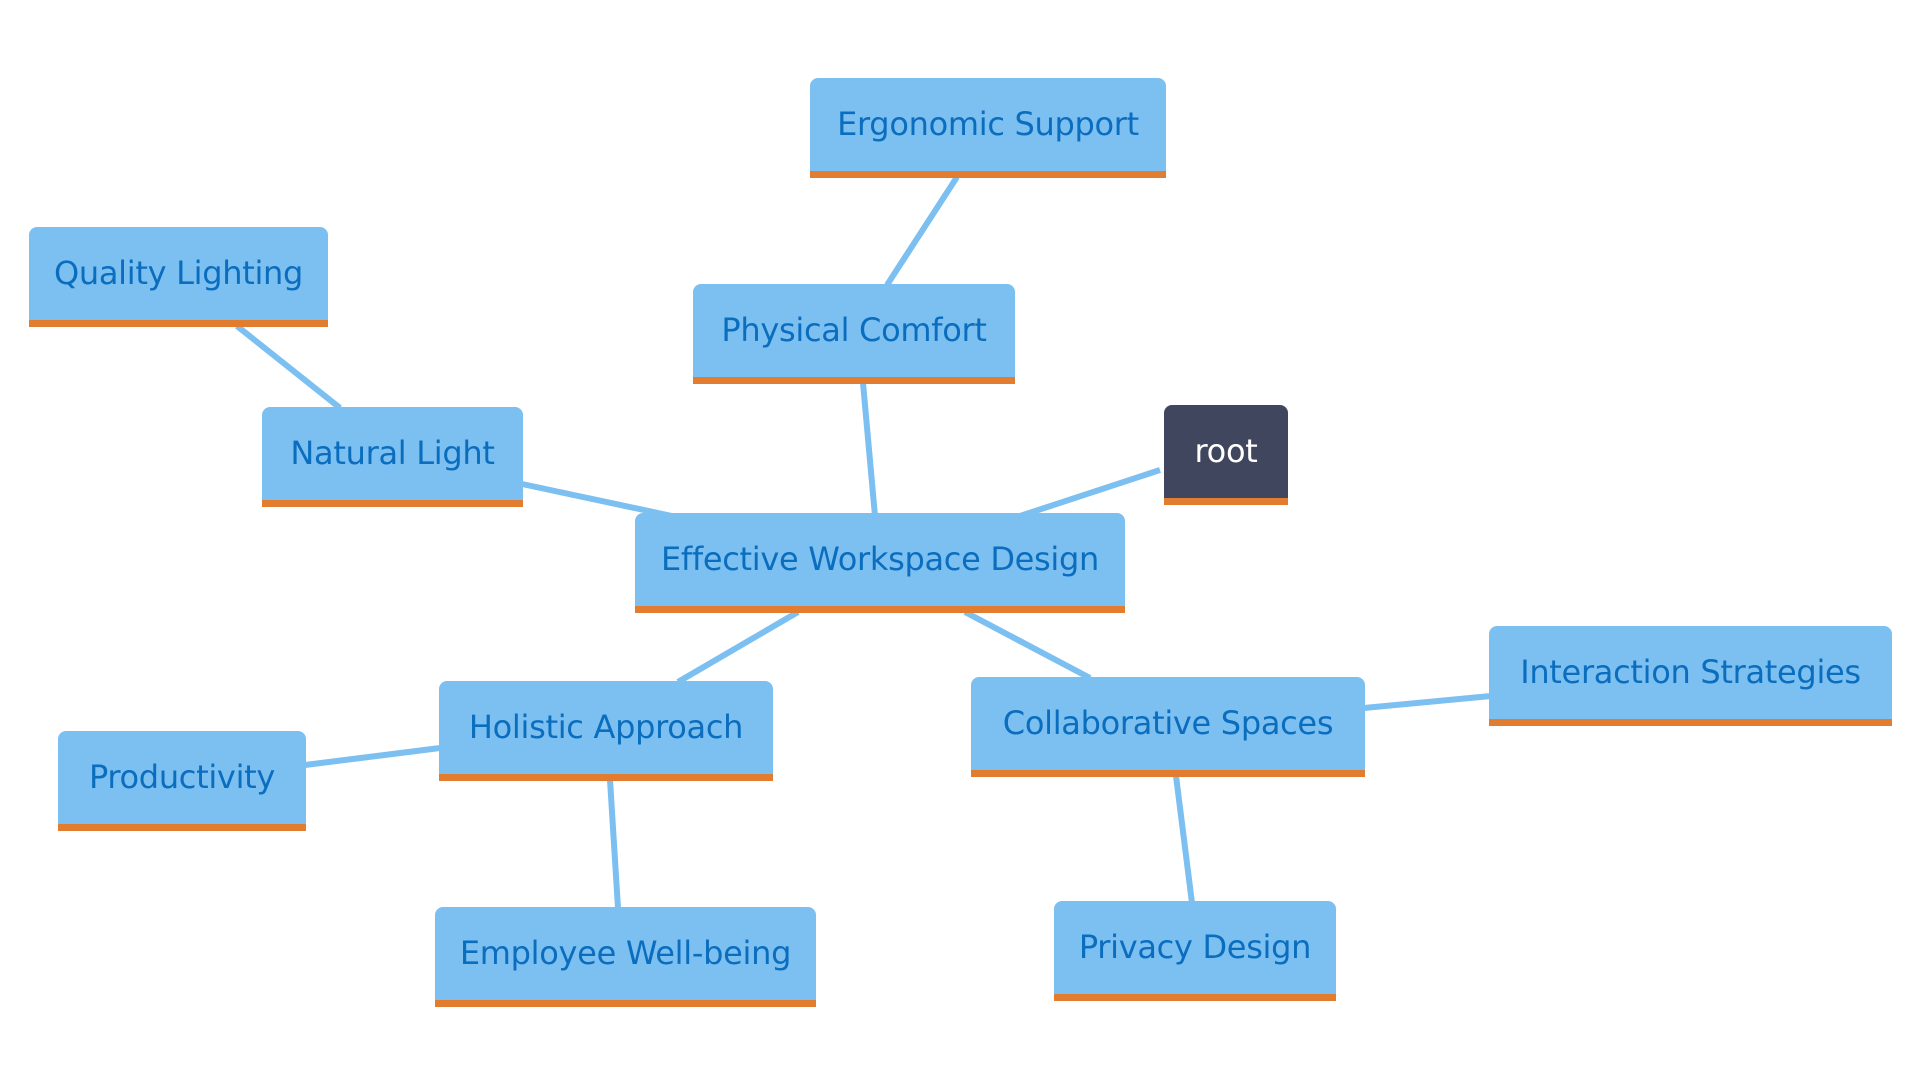  Describe the element at coordinates (1184, 839) in the screenshot. I see `edge-collaborative-spaces-privacy-design` at that location.